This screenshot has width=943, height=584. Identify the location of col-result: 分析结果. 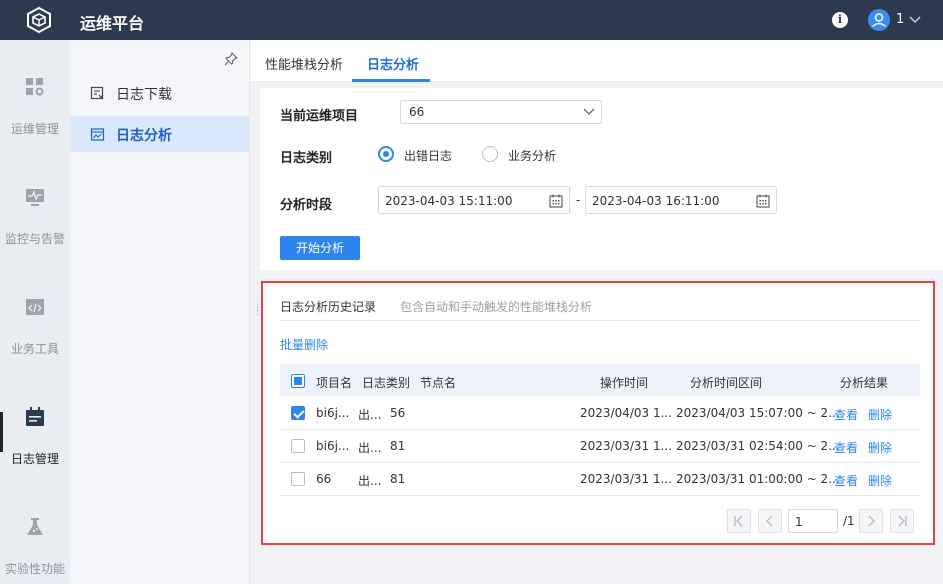
(864, 382).